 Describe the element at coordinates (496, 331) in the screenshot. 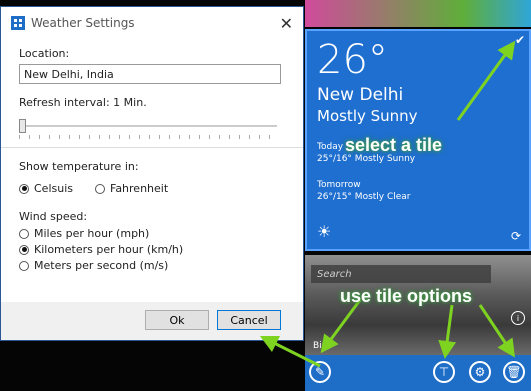

I see `arrow-to-trash` at that location.